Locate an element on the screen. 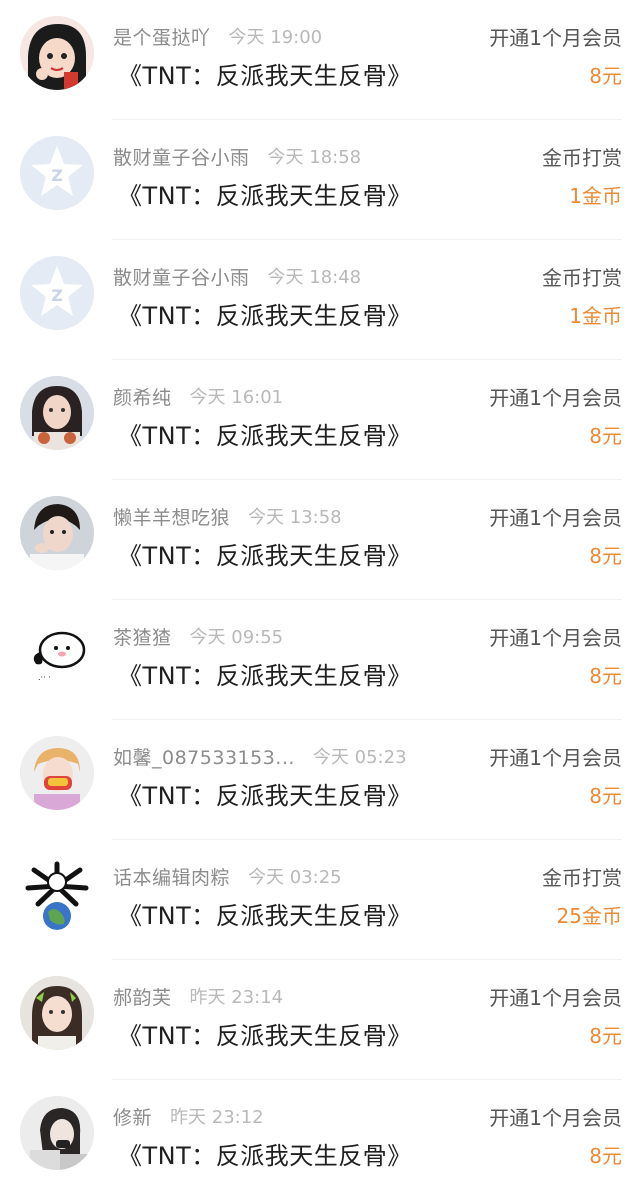 Image resolution: width=640 pixels, height=1200 pixels. username: 话本编辑肉粽 is located at coordinates (171, 876).